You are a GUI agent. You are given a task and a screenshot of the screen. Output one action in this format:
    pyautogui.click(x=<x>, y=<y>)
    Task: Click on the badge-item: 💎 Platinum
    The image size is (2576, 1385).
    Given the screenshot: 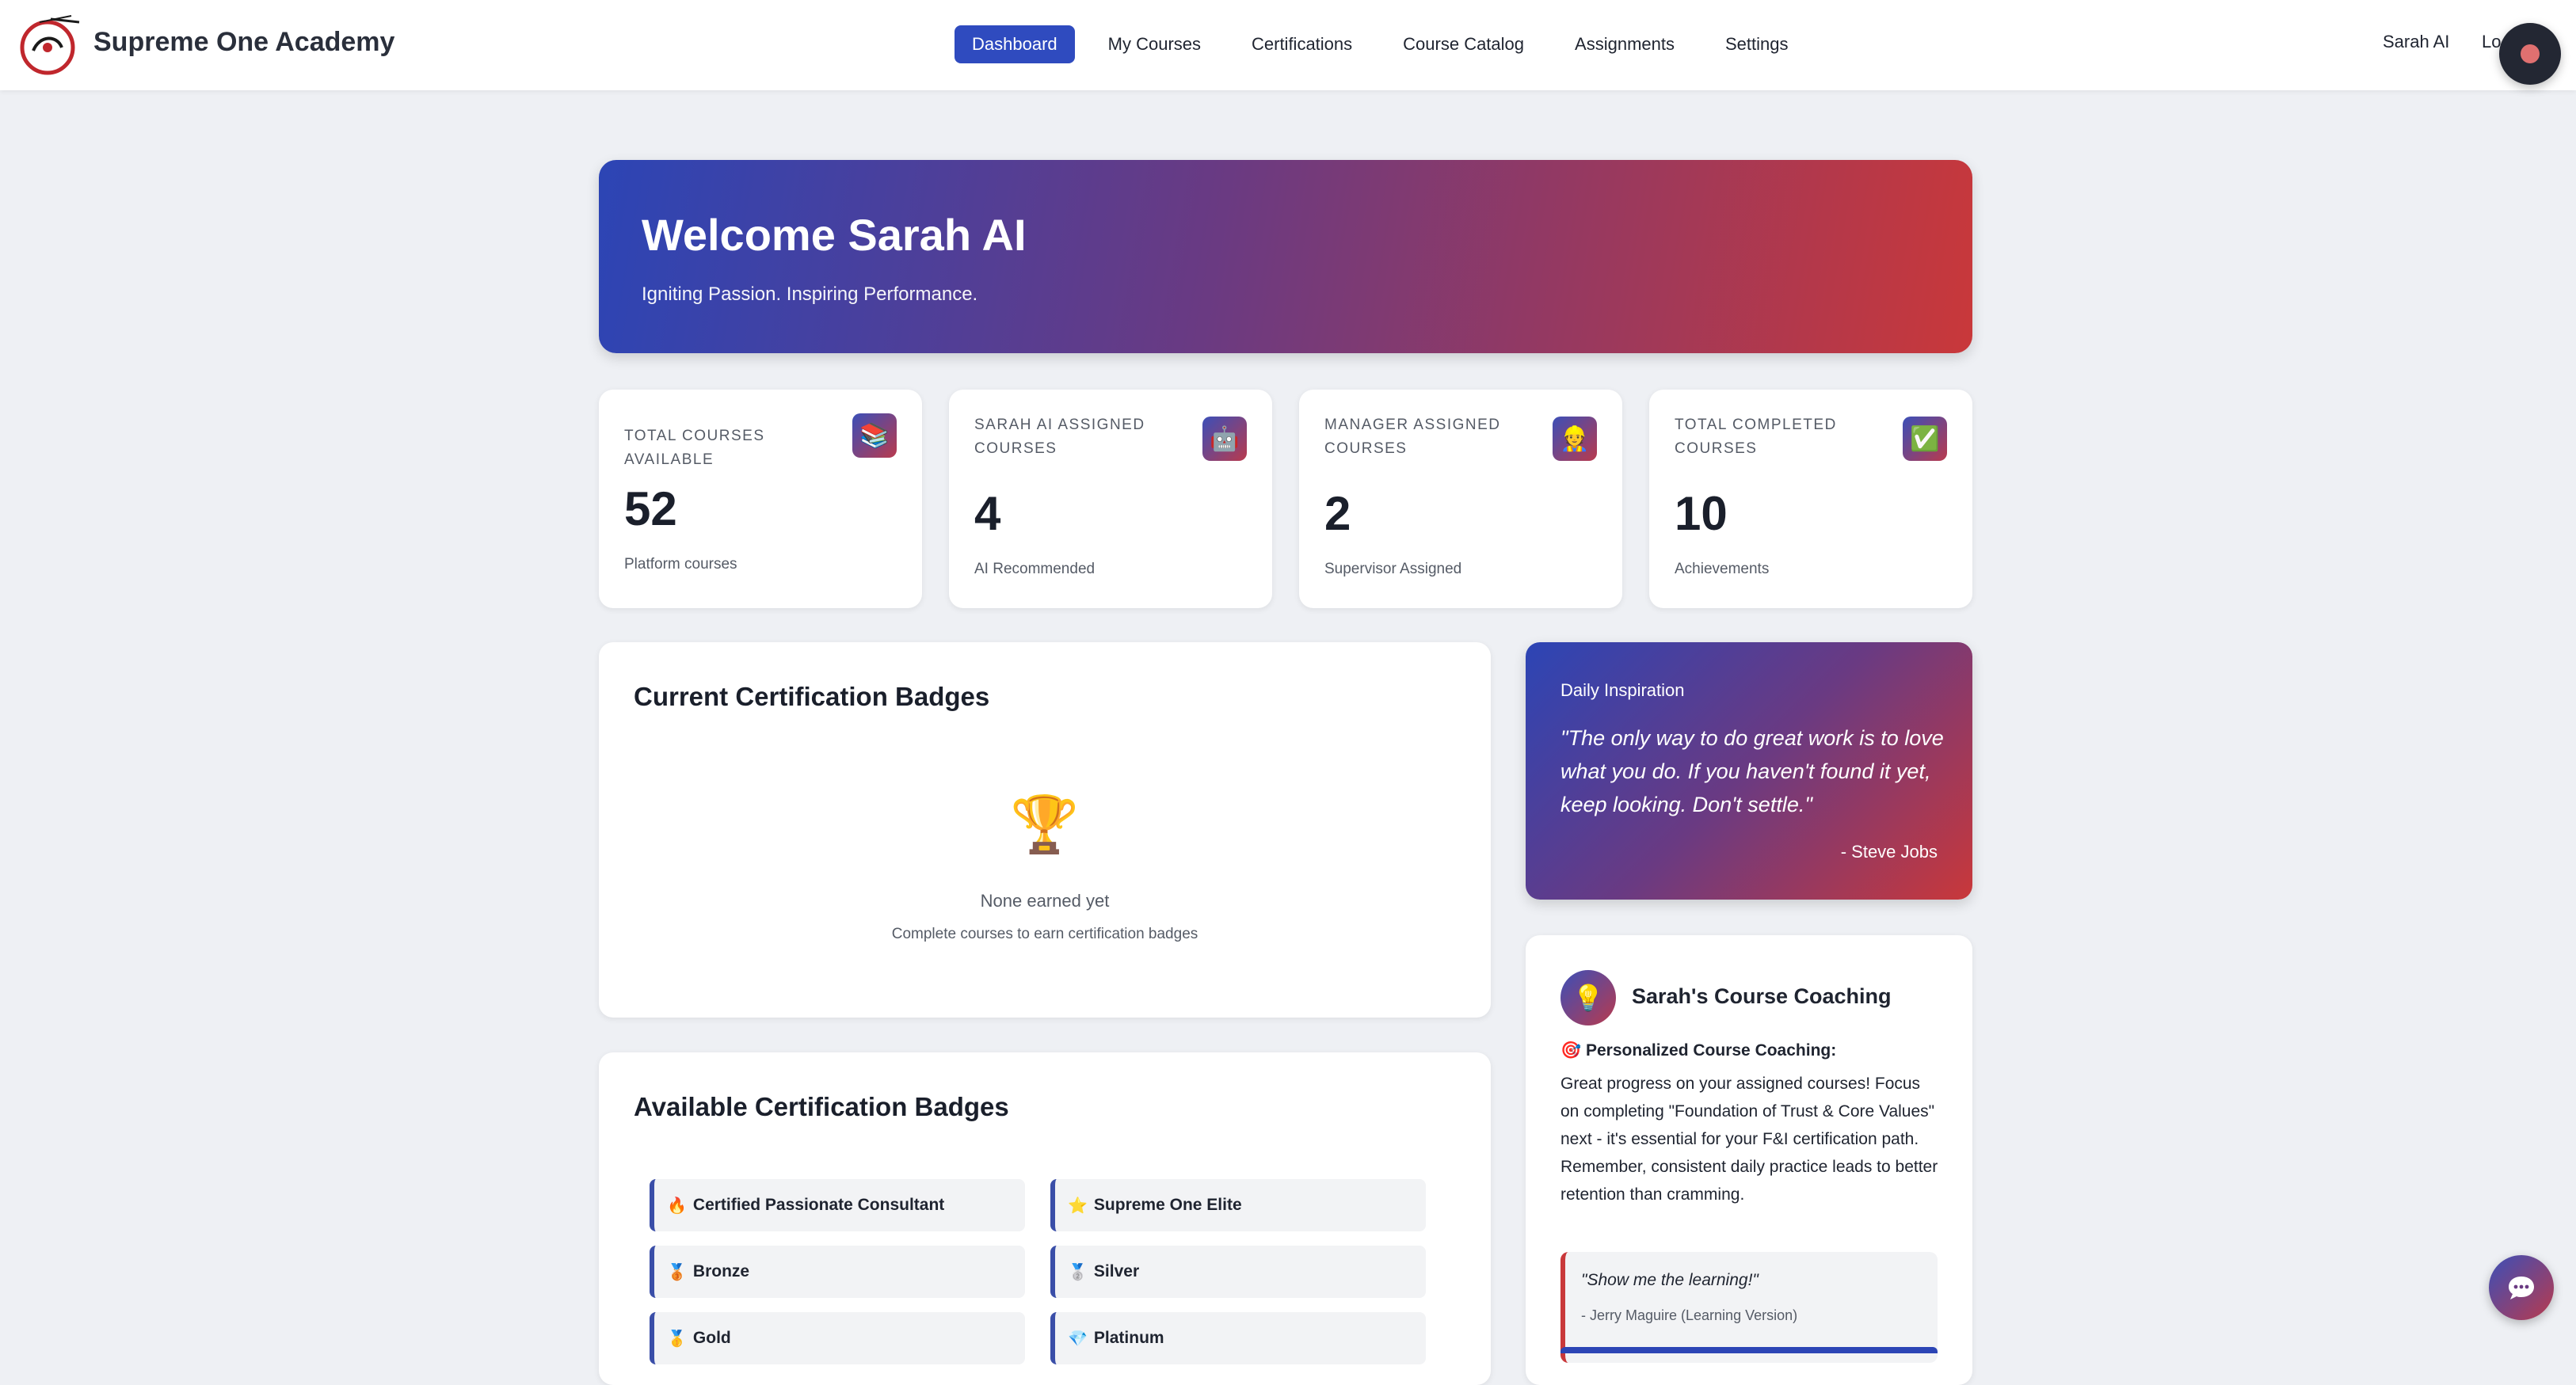 What is the action you would take?
    pyautogui.click(x=1238, y=1338)
    